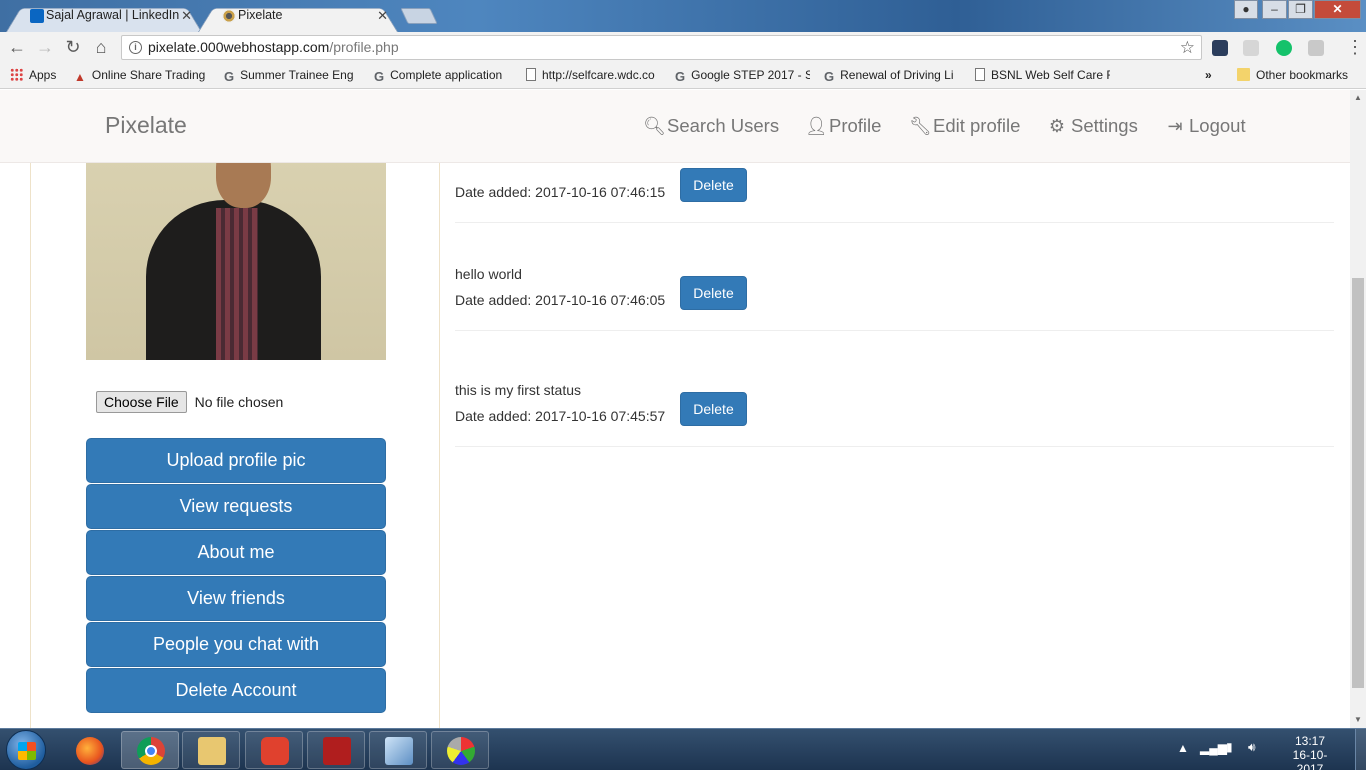  What do you see at coordinates (1252, 747) in the screenshot?
I see `volume-icon: 🔊︎` at bounding box center [1252, 747].